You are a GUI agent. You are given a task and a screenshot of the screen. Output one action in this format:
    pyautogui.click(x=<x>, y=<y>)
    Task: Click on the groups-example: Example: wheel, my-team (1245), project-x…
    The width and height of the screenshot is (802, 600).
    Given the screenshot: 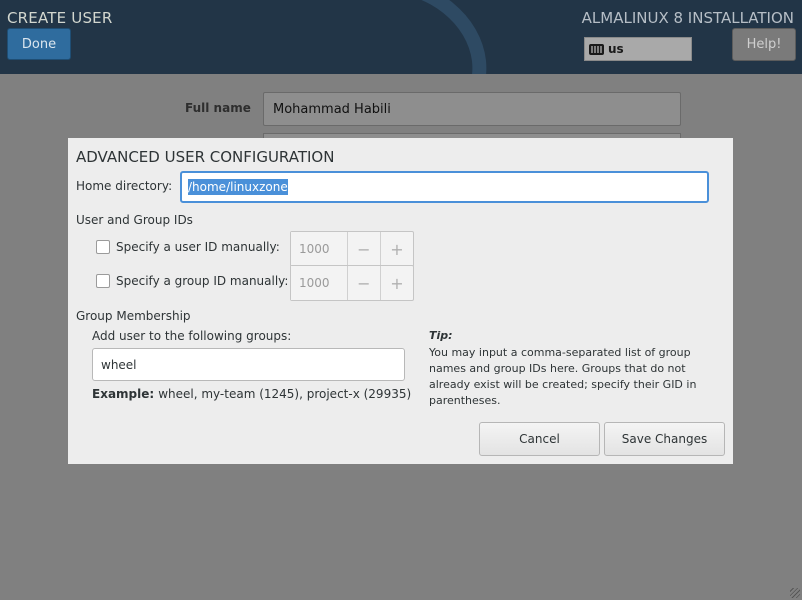 What is the action you would take?
    pyautogui.click(x=251, y=394)
    